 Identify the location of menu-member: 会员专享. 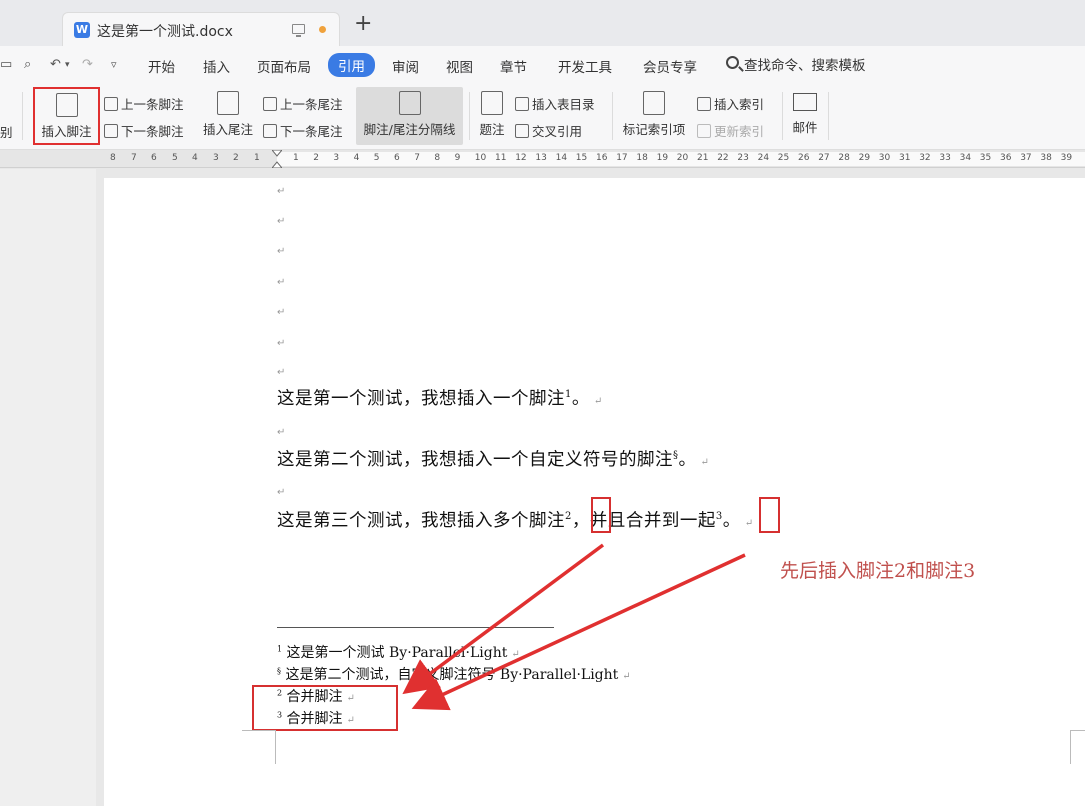
(670, 66).